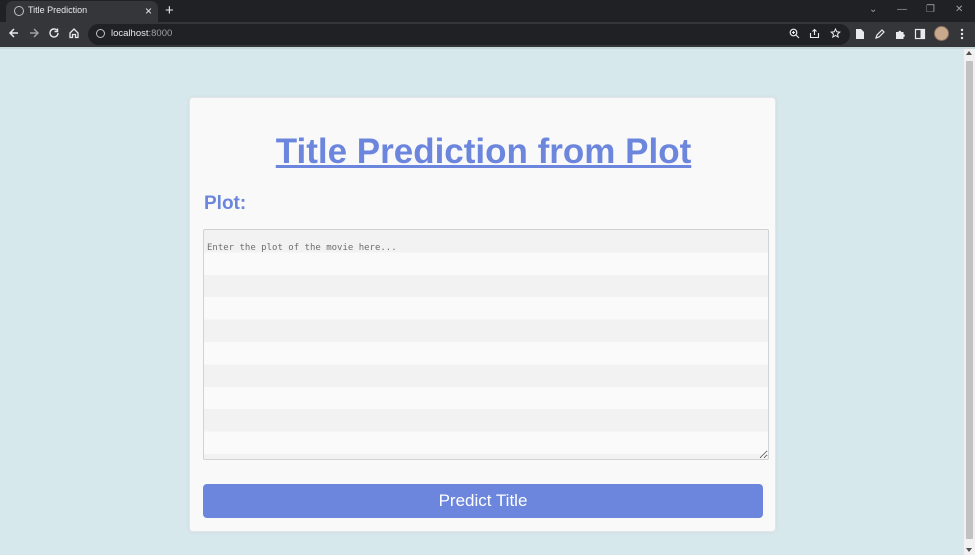 This screenshot has width=975, height=555. Describe the element at coordinates (483, 501) in the screenshot. I see `predict-title-button: Predict Title` at that location.